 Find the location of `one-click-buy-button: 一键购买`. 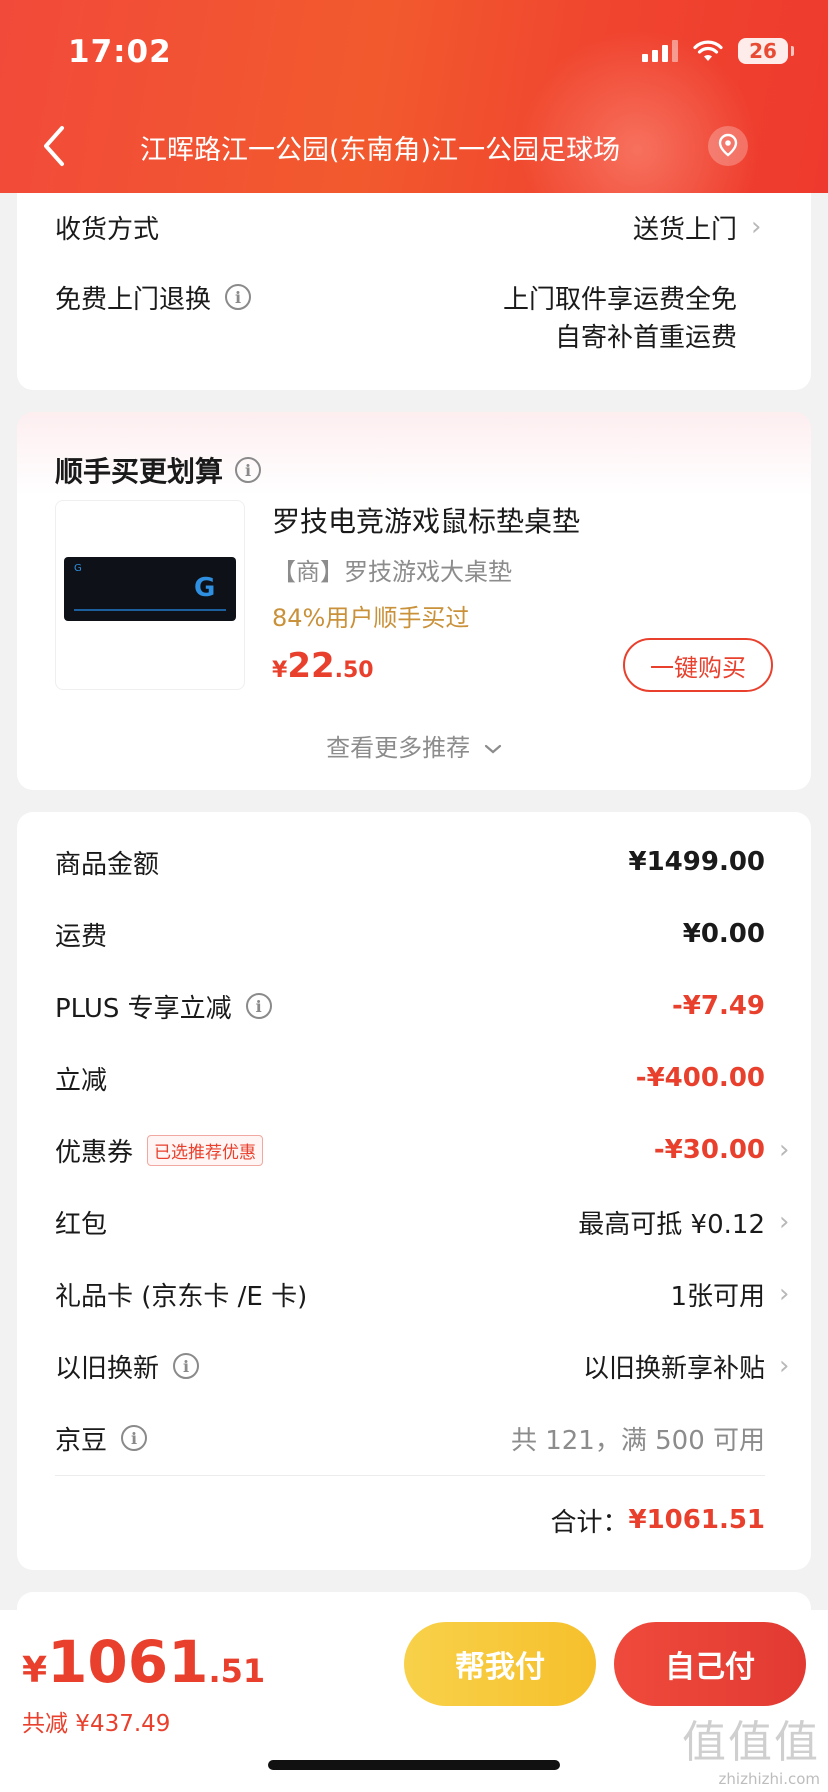

one-click-buy-button: 一键购买 is located at coordinates (698, 665).